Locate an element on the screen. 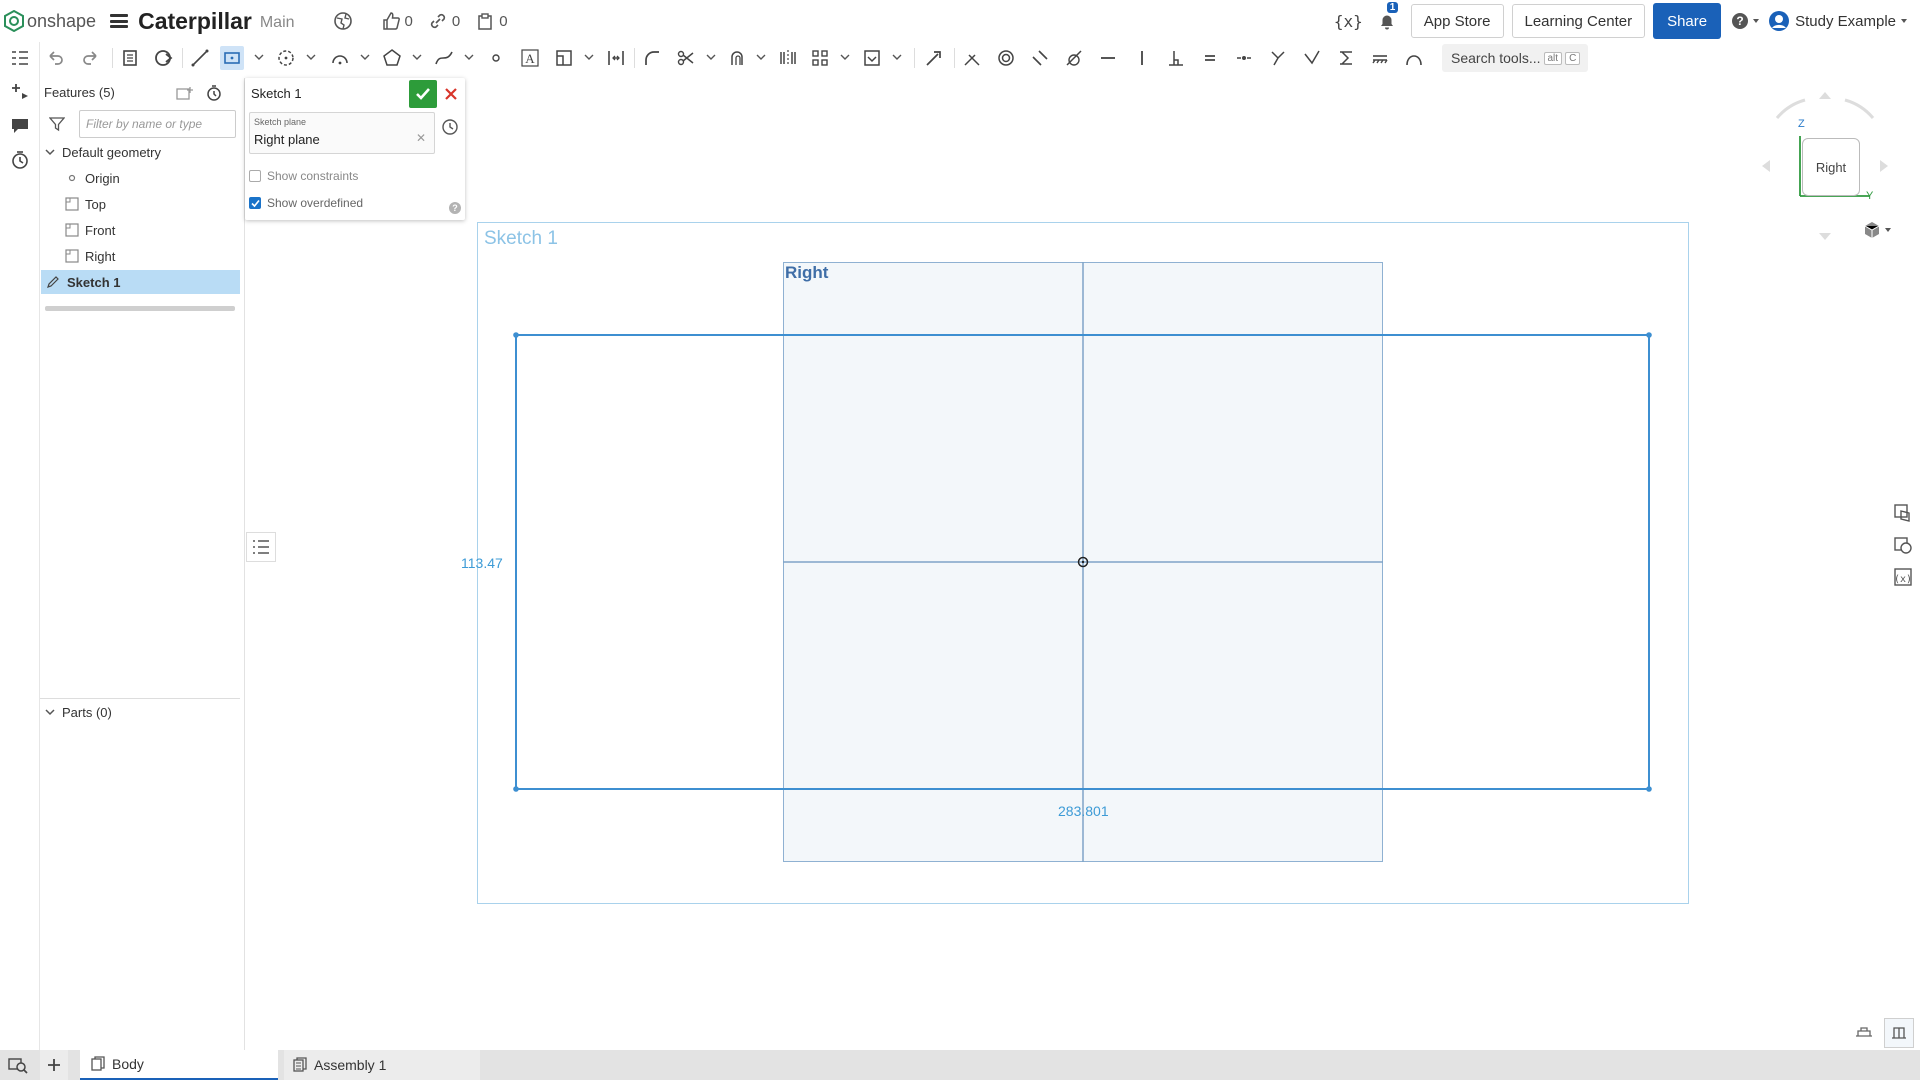 The height and width of the screenshot is (1080, 1920). section-view-icon is located at coordinates (1899, 1033).